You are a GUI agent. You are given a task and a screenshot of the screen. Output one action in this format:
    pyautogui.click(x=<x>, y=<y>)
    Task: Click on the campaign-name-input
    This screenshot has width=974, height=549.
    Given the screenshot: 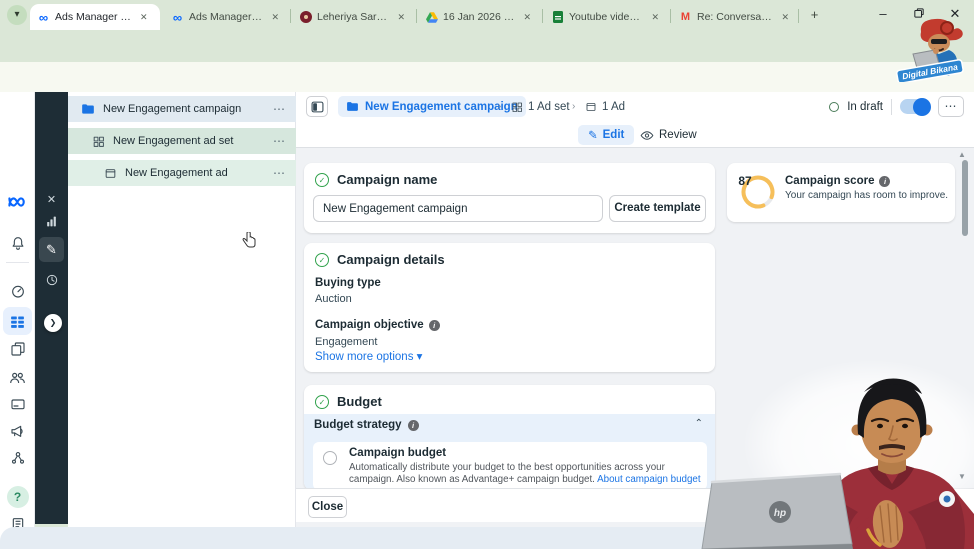 What is the action you would take?
    pyautogui.click(x=458, y=208)
    